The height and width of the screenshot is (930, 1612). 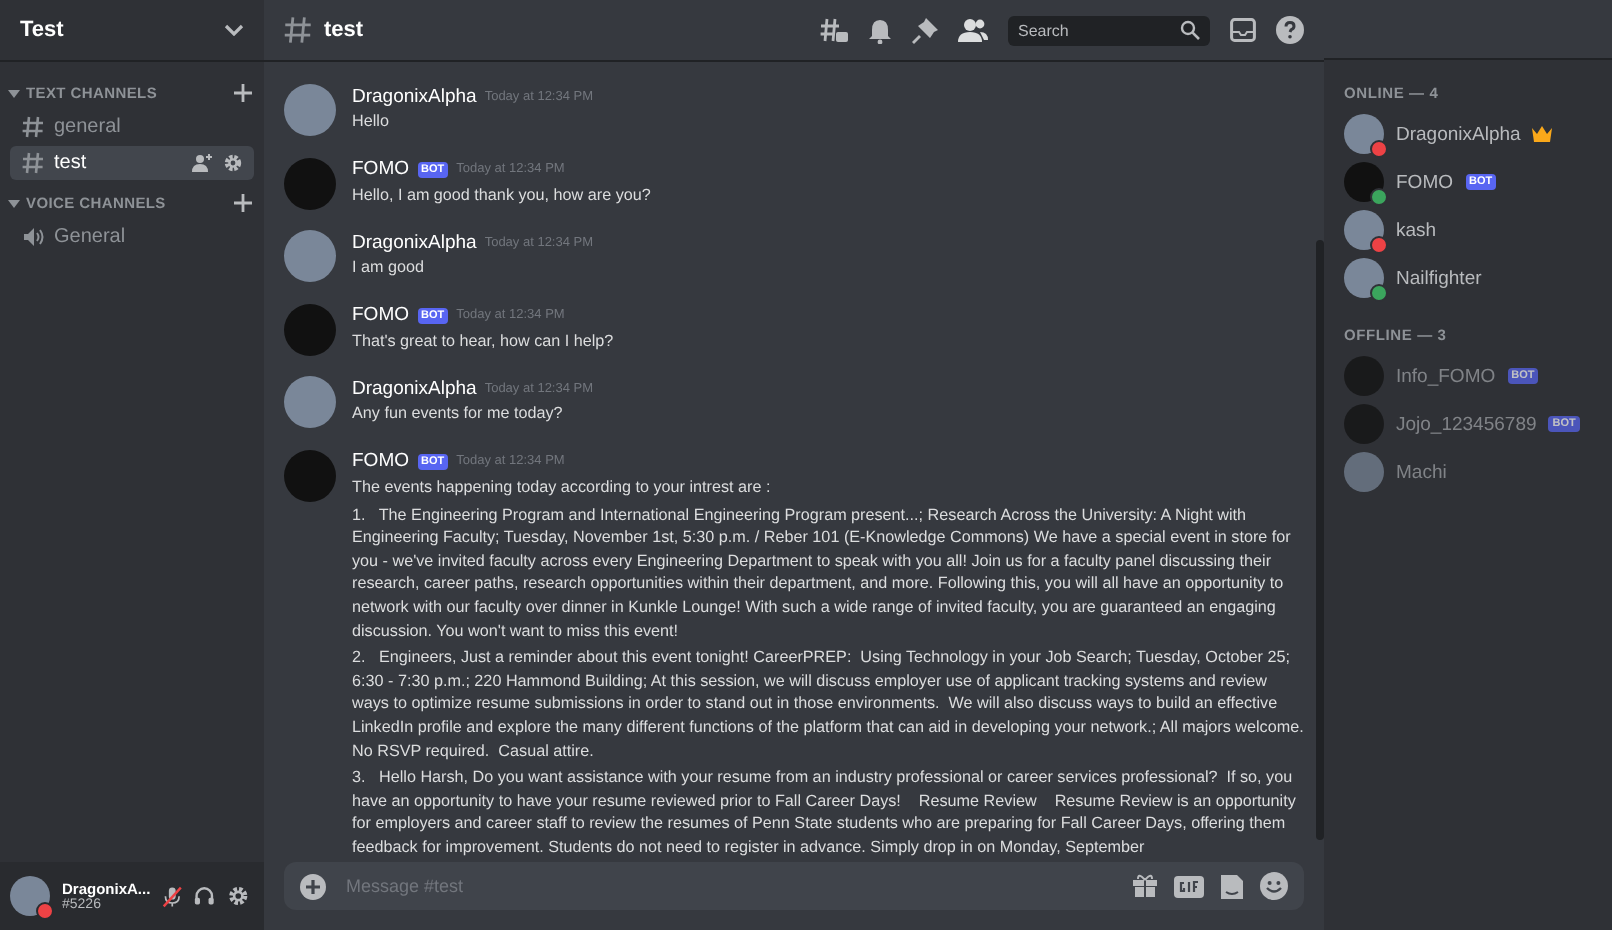 I want to click on search-icon, so click(x=1190, y=30).